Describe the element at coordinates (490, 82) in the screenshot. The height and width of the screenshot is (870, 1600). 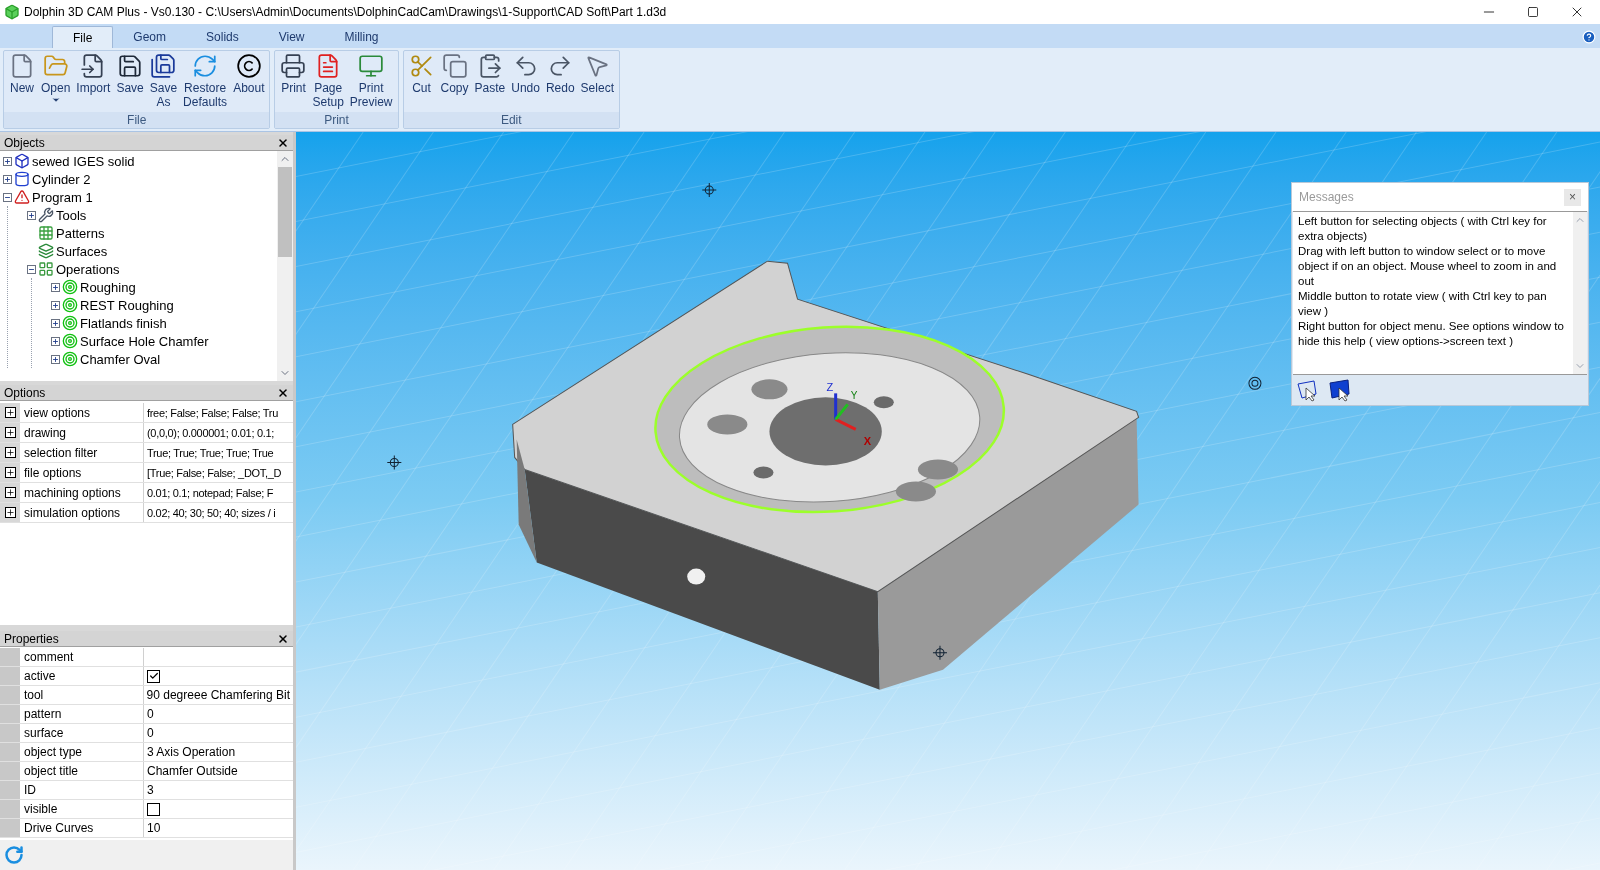
I see `ribbon-button: Paste` at that location.